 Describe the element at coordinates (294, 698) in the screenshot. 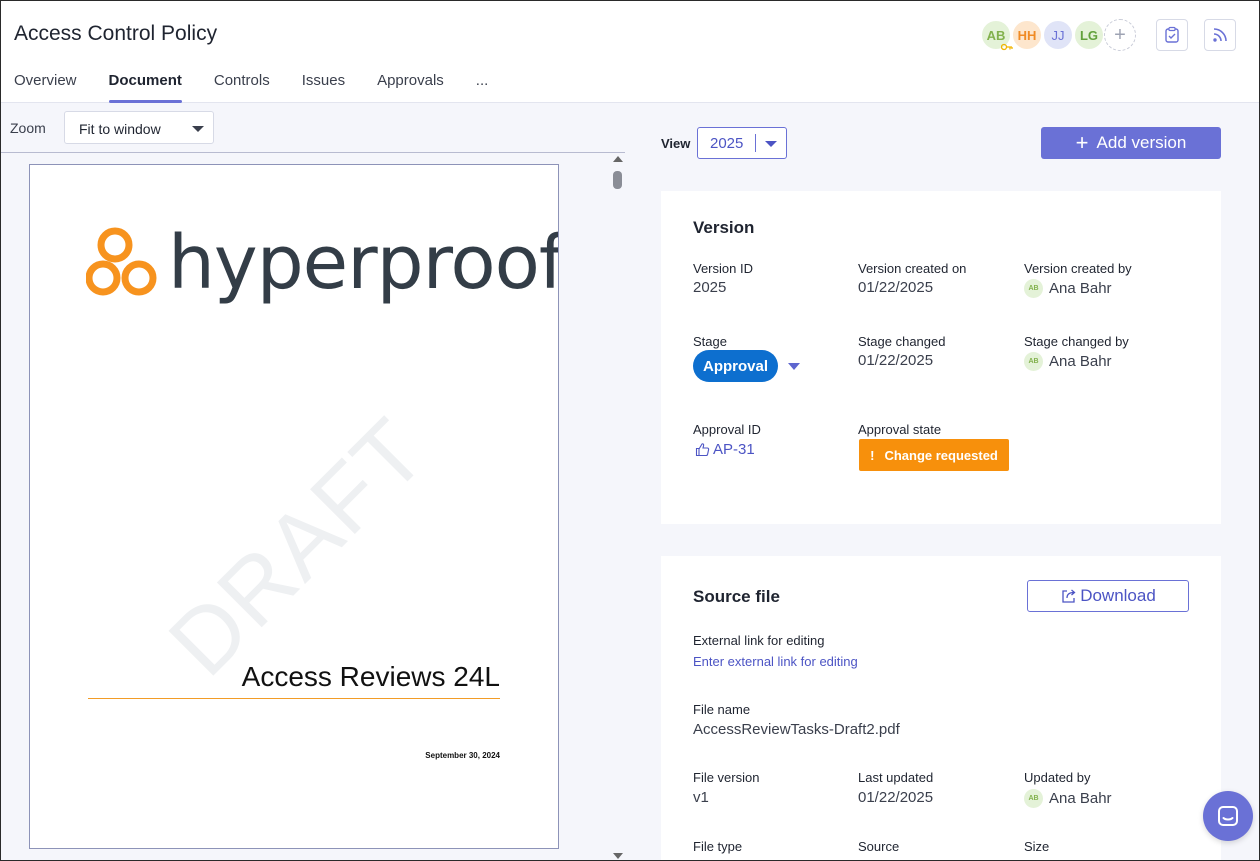

I see `title-divider` at that location.